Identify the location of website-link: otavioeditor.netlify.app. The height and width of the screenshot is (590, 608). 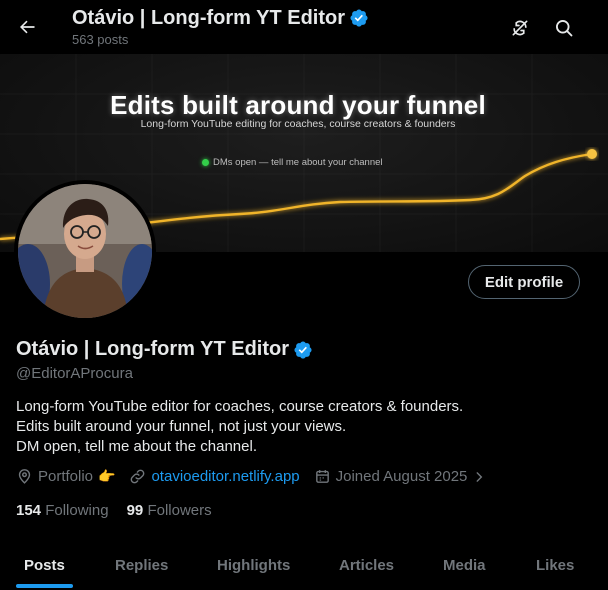
(225, 476).